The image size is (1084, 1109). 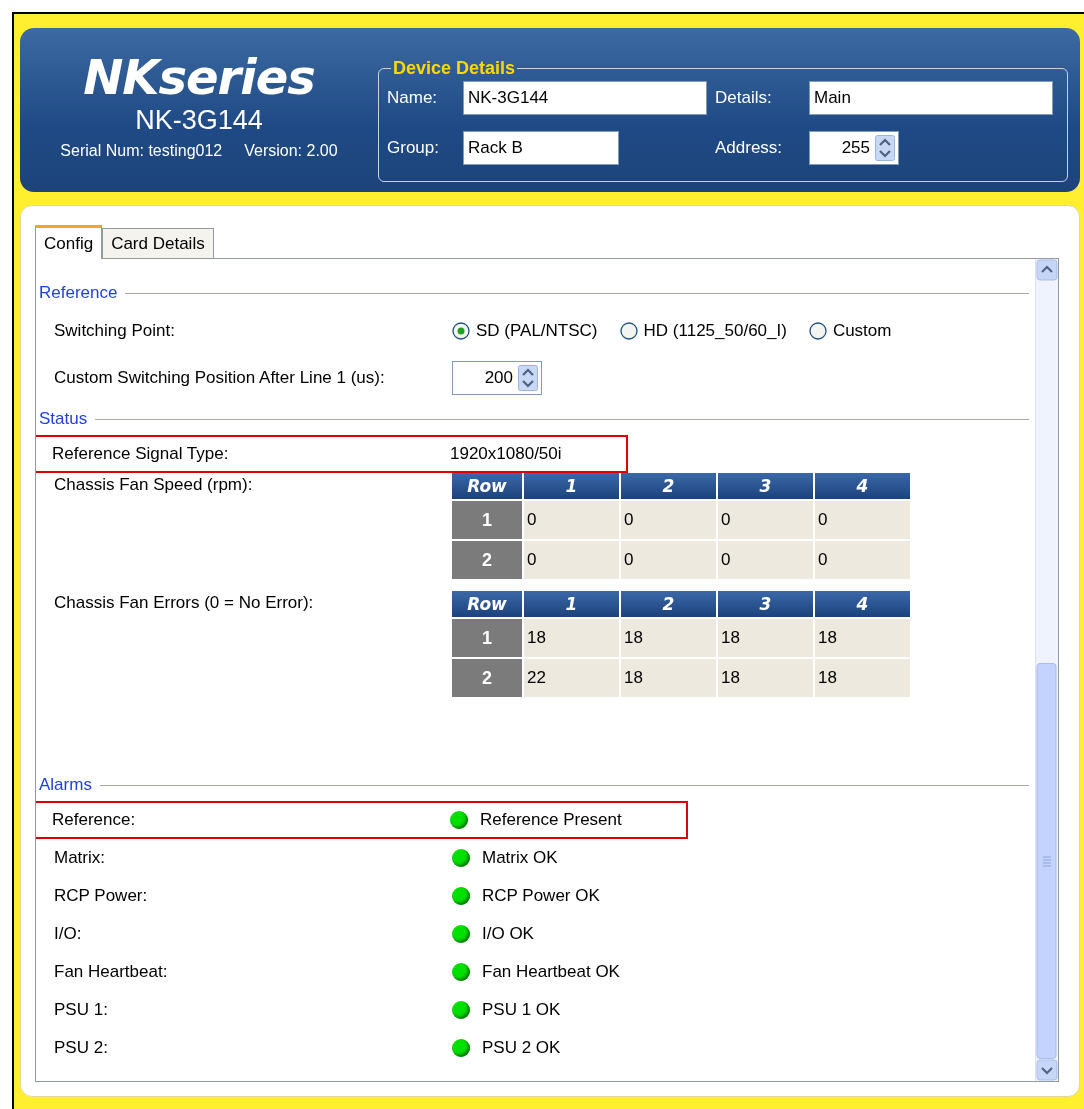 What do you see at coordinates (69, 242) in the screenshot?
I see `tab: Config` at bounding box center [69, 242].